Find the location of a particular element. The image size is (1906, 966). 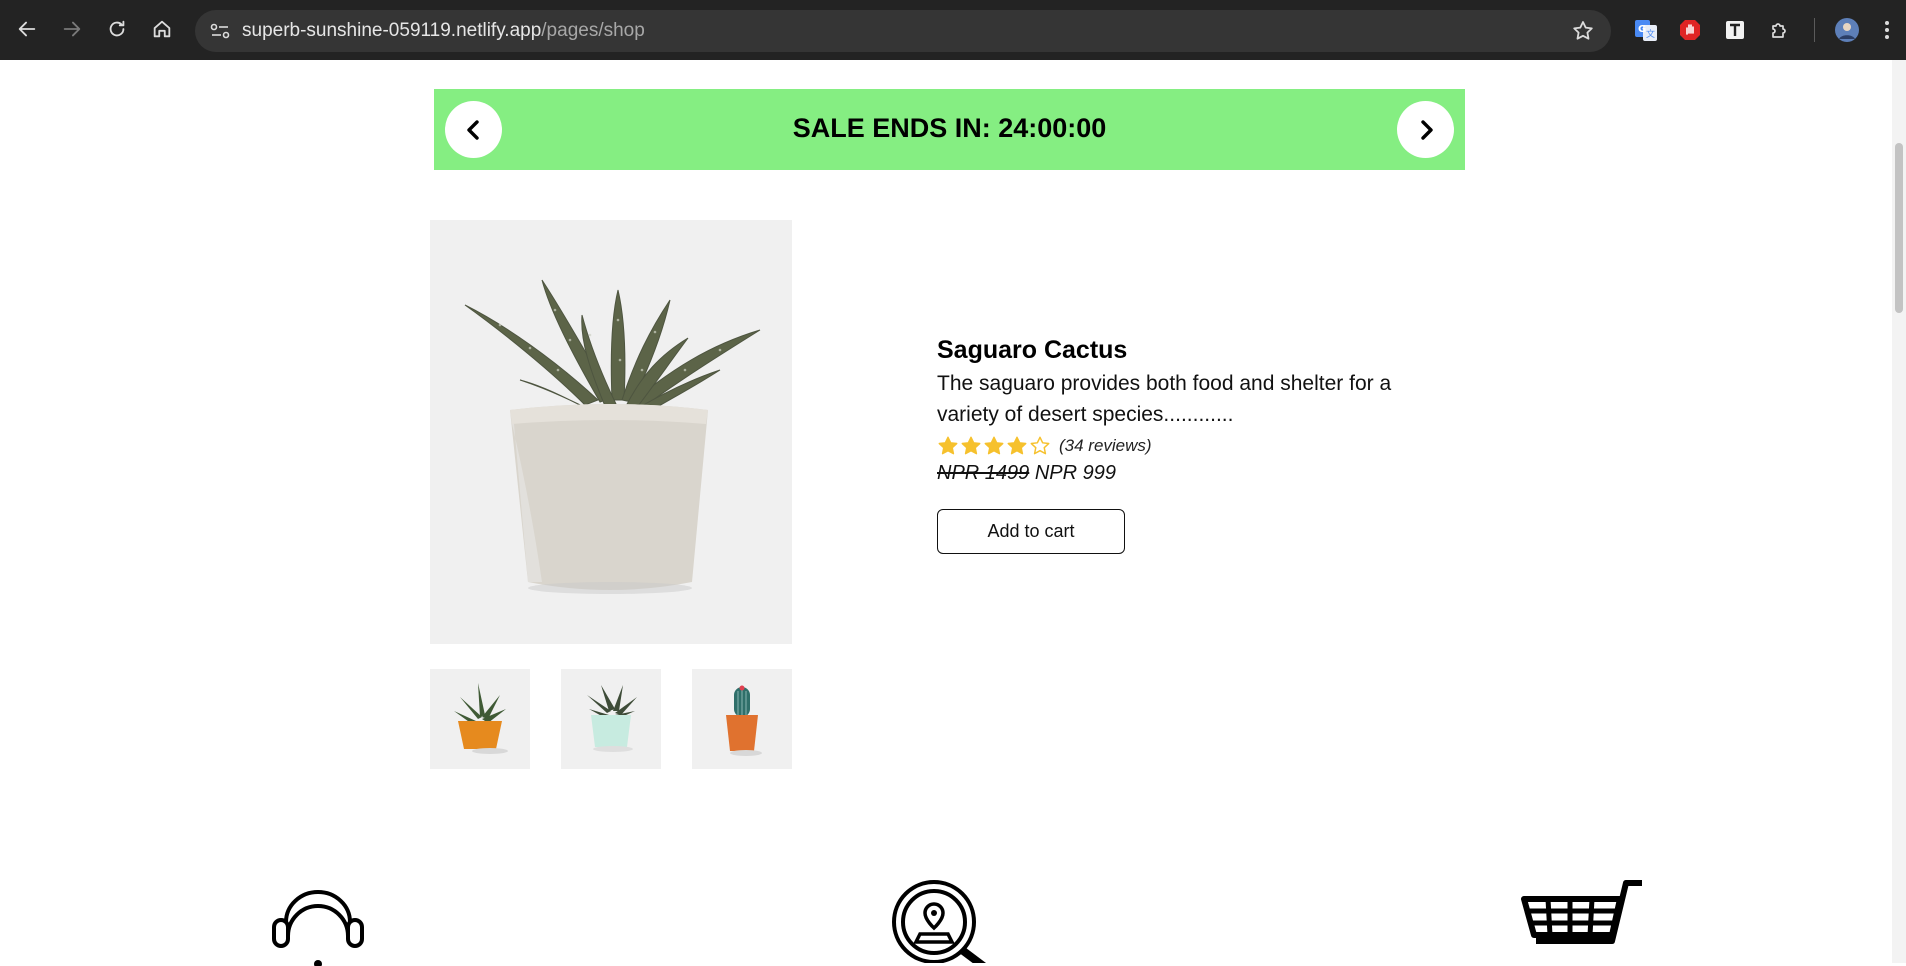

terracotta-pot-cactus-image is located at coordinates (744, 720).